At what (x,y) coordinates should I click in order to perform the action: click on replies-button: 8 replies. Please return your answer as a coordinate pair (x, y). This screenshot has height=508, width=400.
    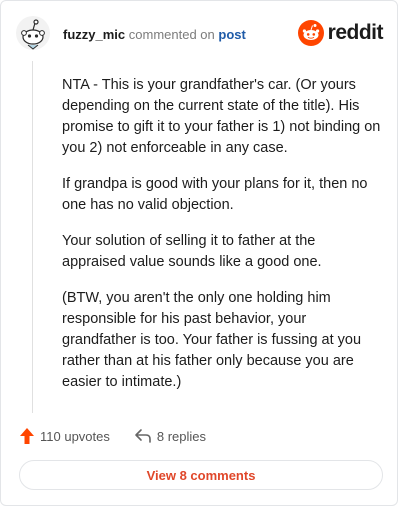
    Looking at the image, I should click on (170, 436).